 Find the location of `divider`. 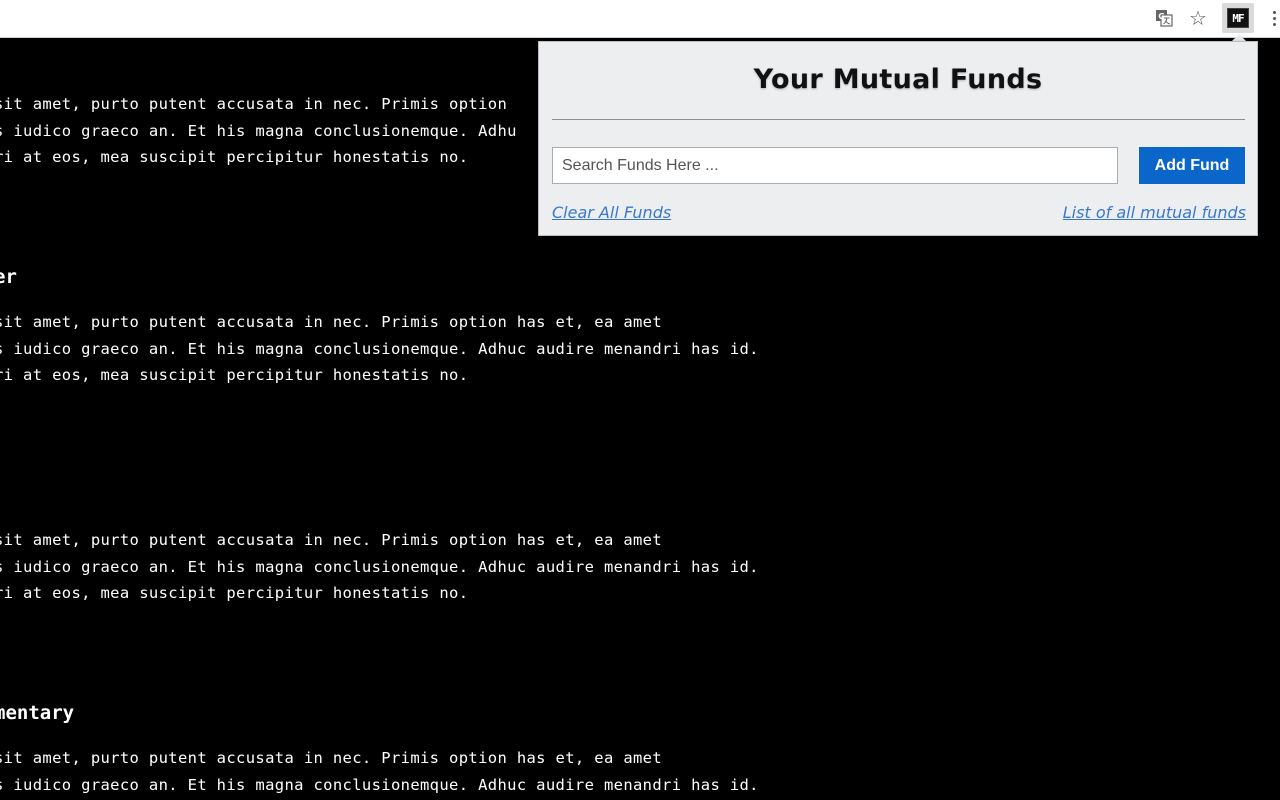

divider is located at coordinates (898, 119).